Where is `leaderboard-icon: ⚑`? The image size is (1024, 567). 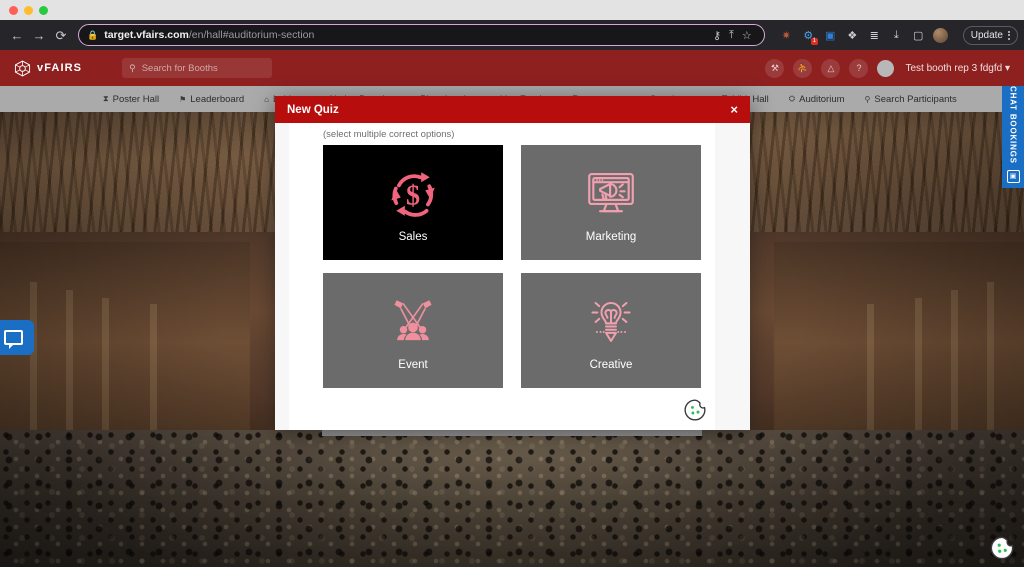
leaderboard-icon: ⚑ is located at coordinates (183, 99).